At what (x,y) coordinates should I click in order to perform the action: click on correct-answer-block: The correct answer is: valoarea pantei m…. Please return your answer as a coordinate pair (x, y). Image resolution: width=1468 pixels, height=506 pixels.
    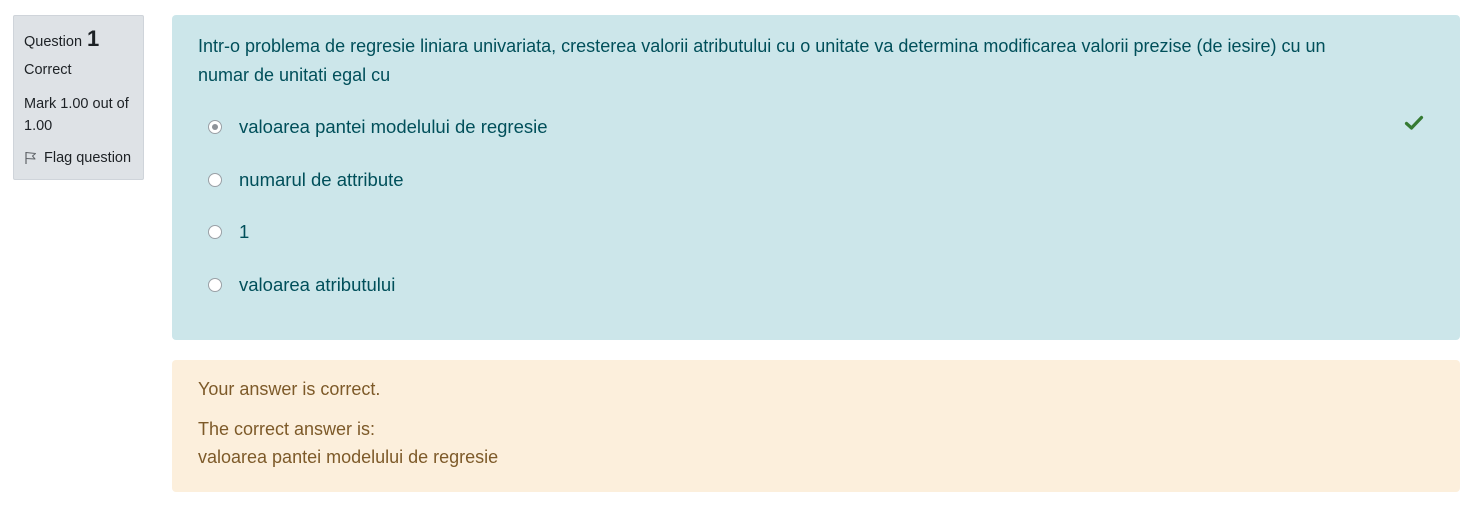
    Looking at the image, I should click on (816, 443).